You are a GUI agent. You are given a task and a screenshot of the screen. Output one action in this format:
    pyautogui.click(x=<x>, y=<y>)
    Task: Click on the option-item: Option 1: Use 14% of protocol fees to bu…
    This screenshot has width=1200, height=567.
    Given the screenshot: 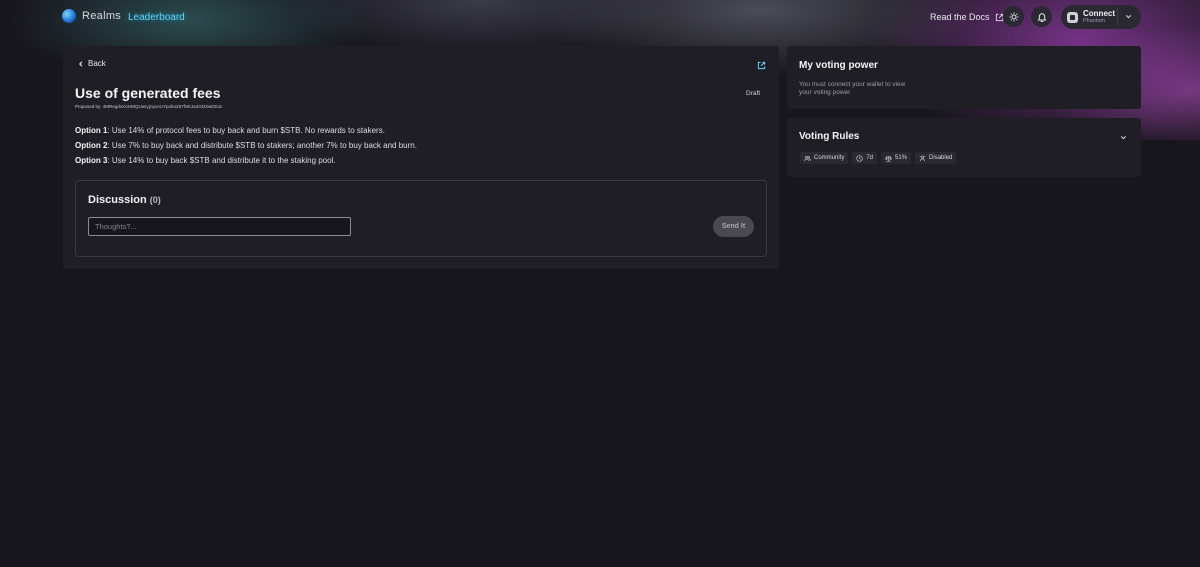 What is the action you would take?
    pyautogui.click(x=246, y=133)
    